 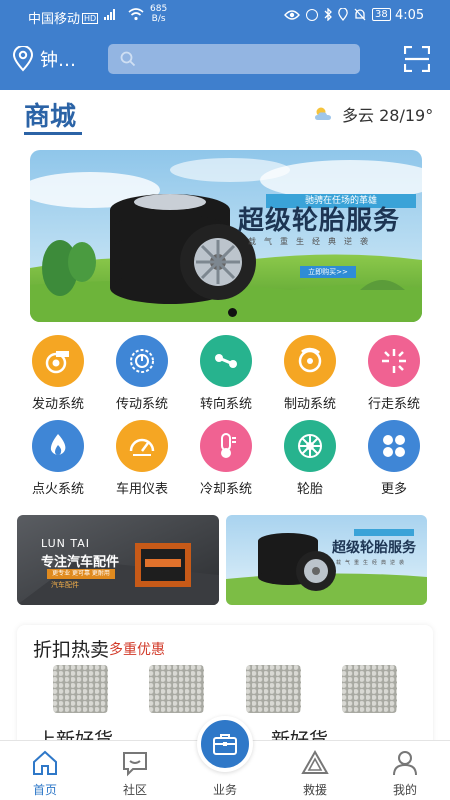 I want to click on promo-banner-parts: LUN TAI 专注汽车配件 更专业 更可靠 更耐用 汽车配件, so click(x=118, y=560).